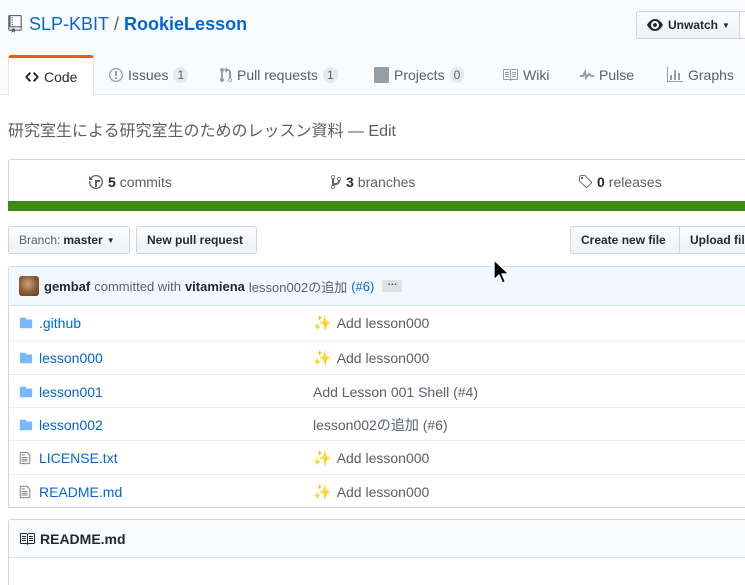 This screenshot has width=745, height=585. I want to click on commits-link: 5 commits, so click(130, 182).